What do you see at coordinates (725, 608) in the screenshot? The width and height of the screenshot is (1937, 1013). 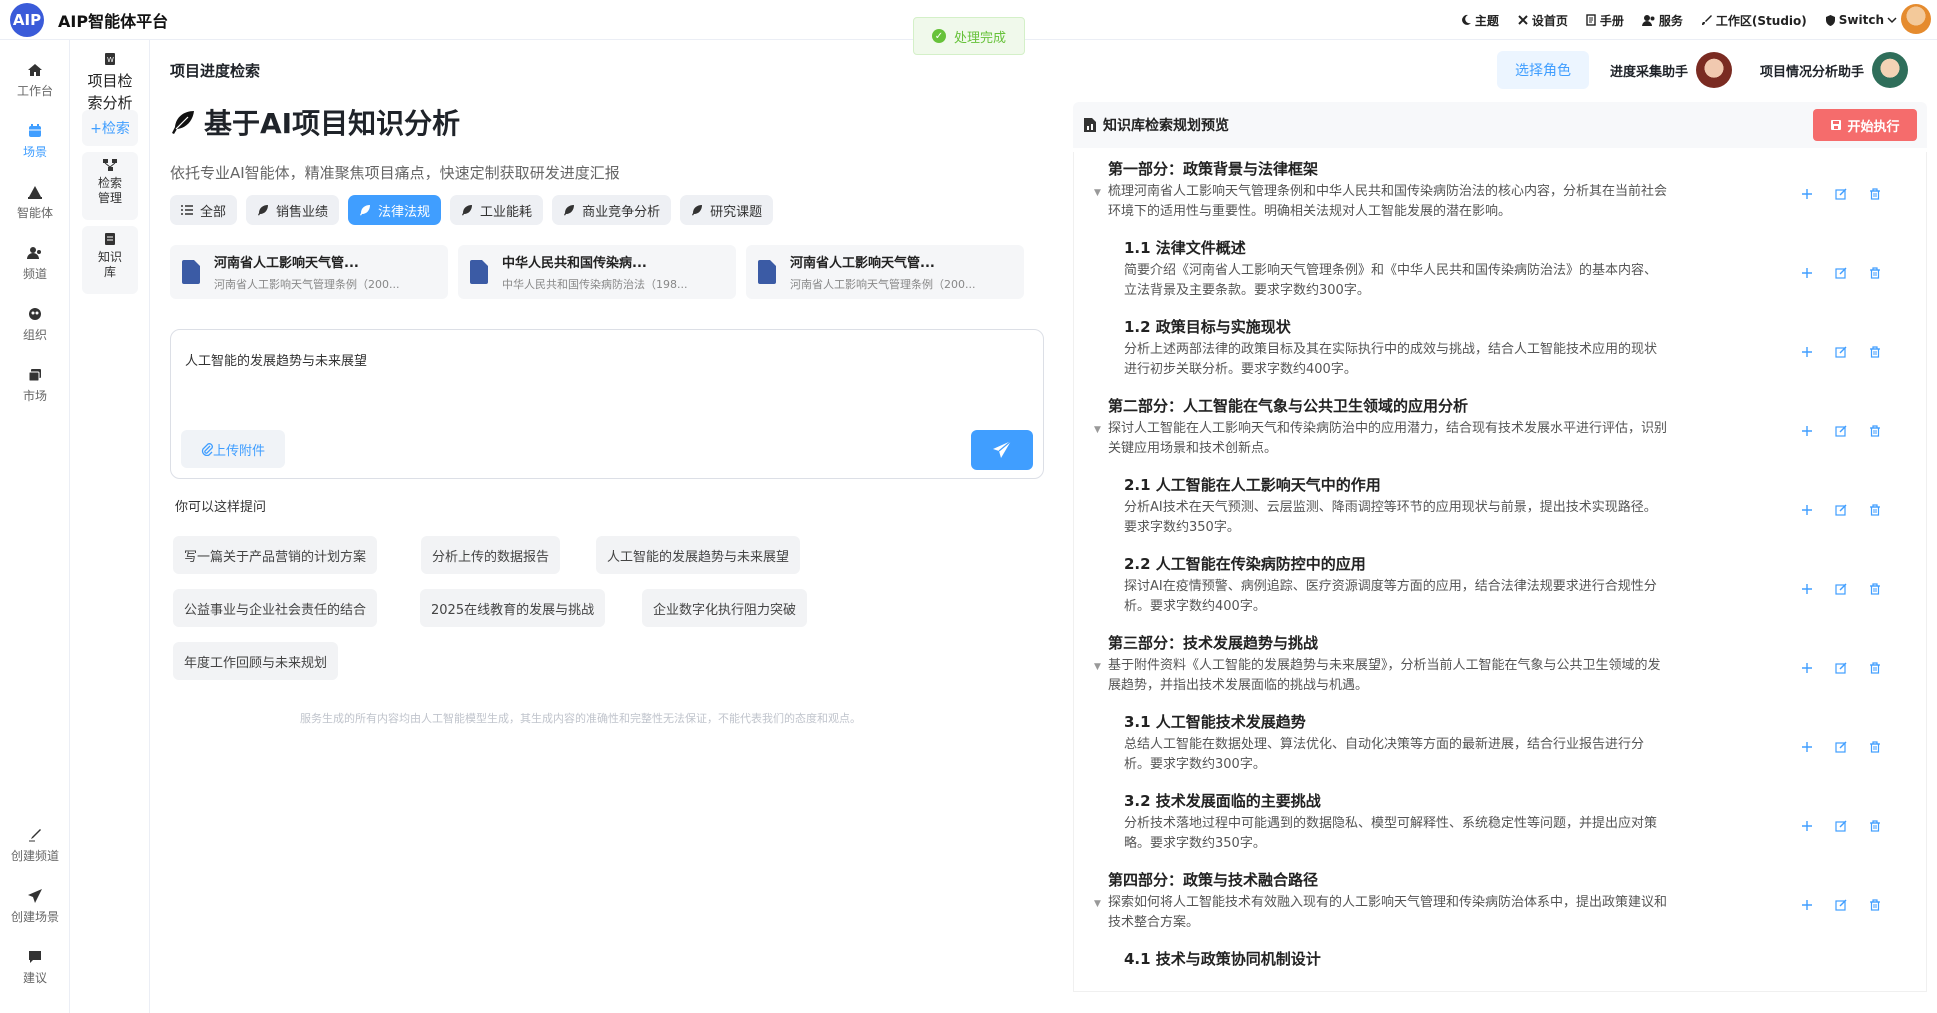 I see `suggestion-chip: 企业数字化执行阻力突破` at bounding box center [725, 608].